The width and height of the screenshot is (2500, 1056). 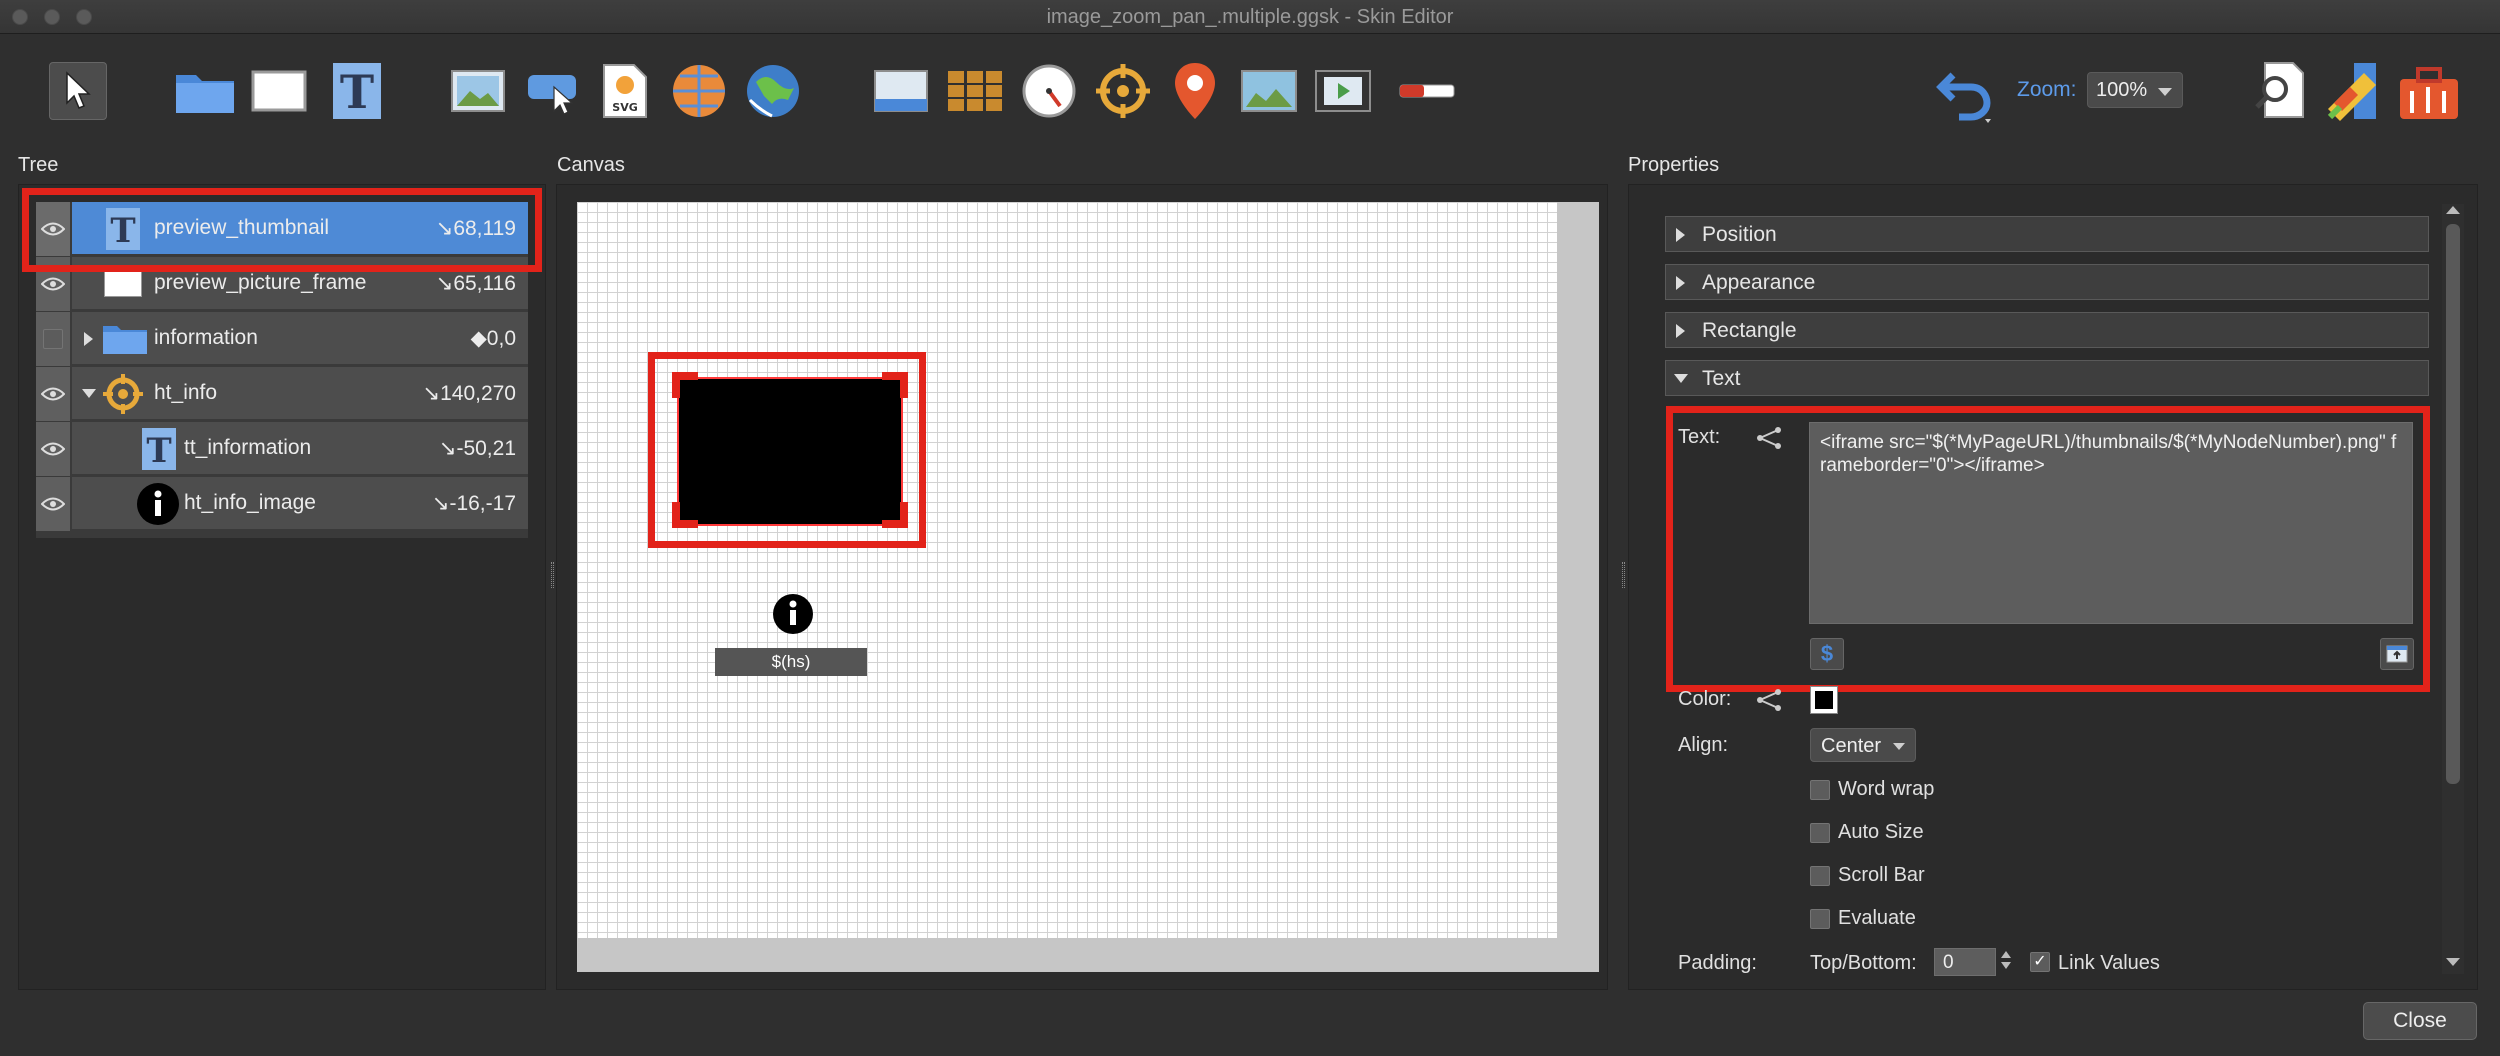 I want to click on search-tool-button, so click(x=2281, y=91).